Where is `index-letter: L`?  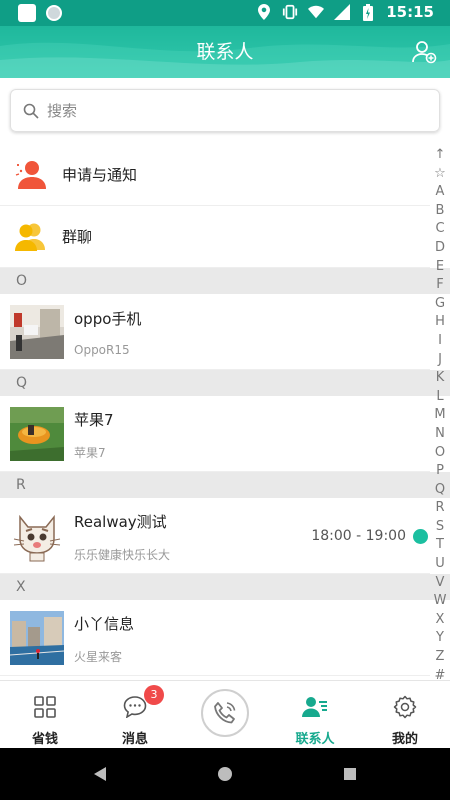 index-letter: L is located at coordinates (439, 397).